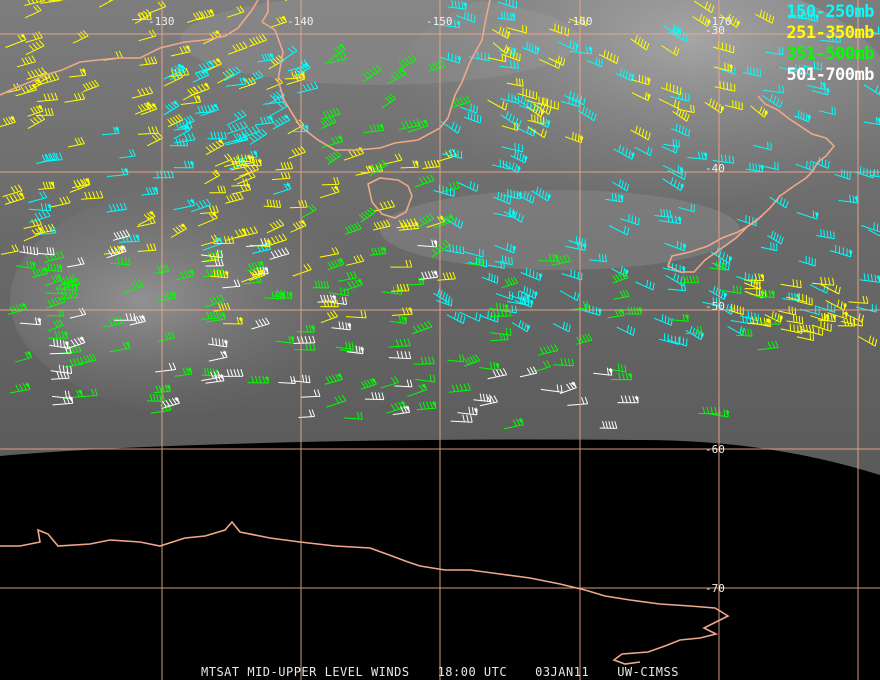 This screenshot has height=680, width=880. Describe the element at coordinates (161, 21) in the screenshot. I see `longitude-label: -130` at that location.